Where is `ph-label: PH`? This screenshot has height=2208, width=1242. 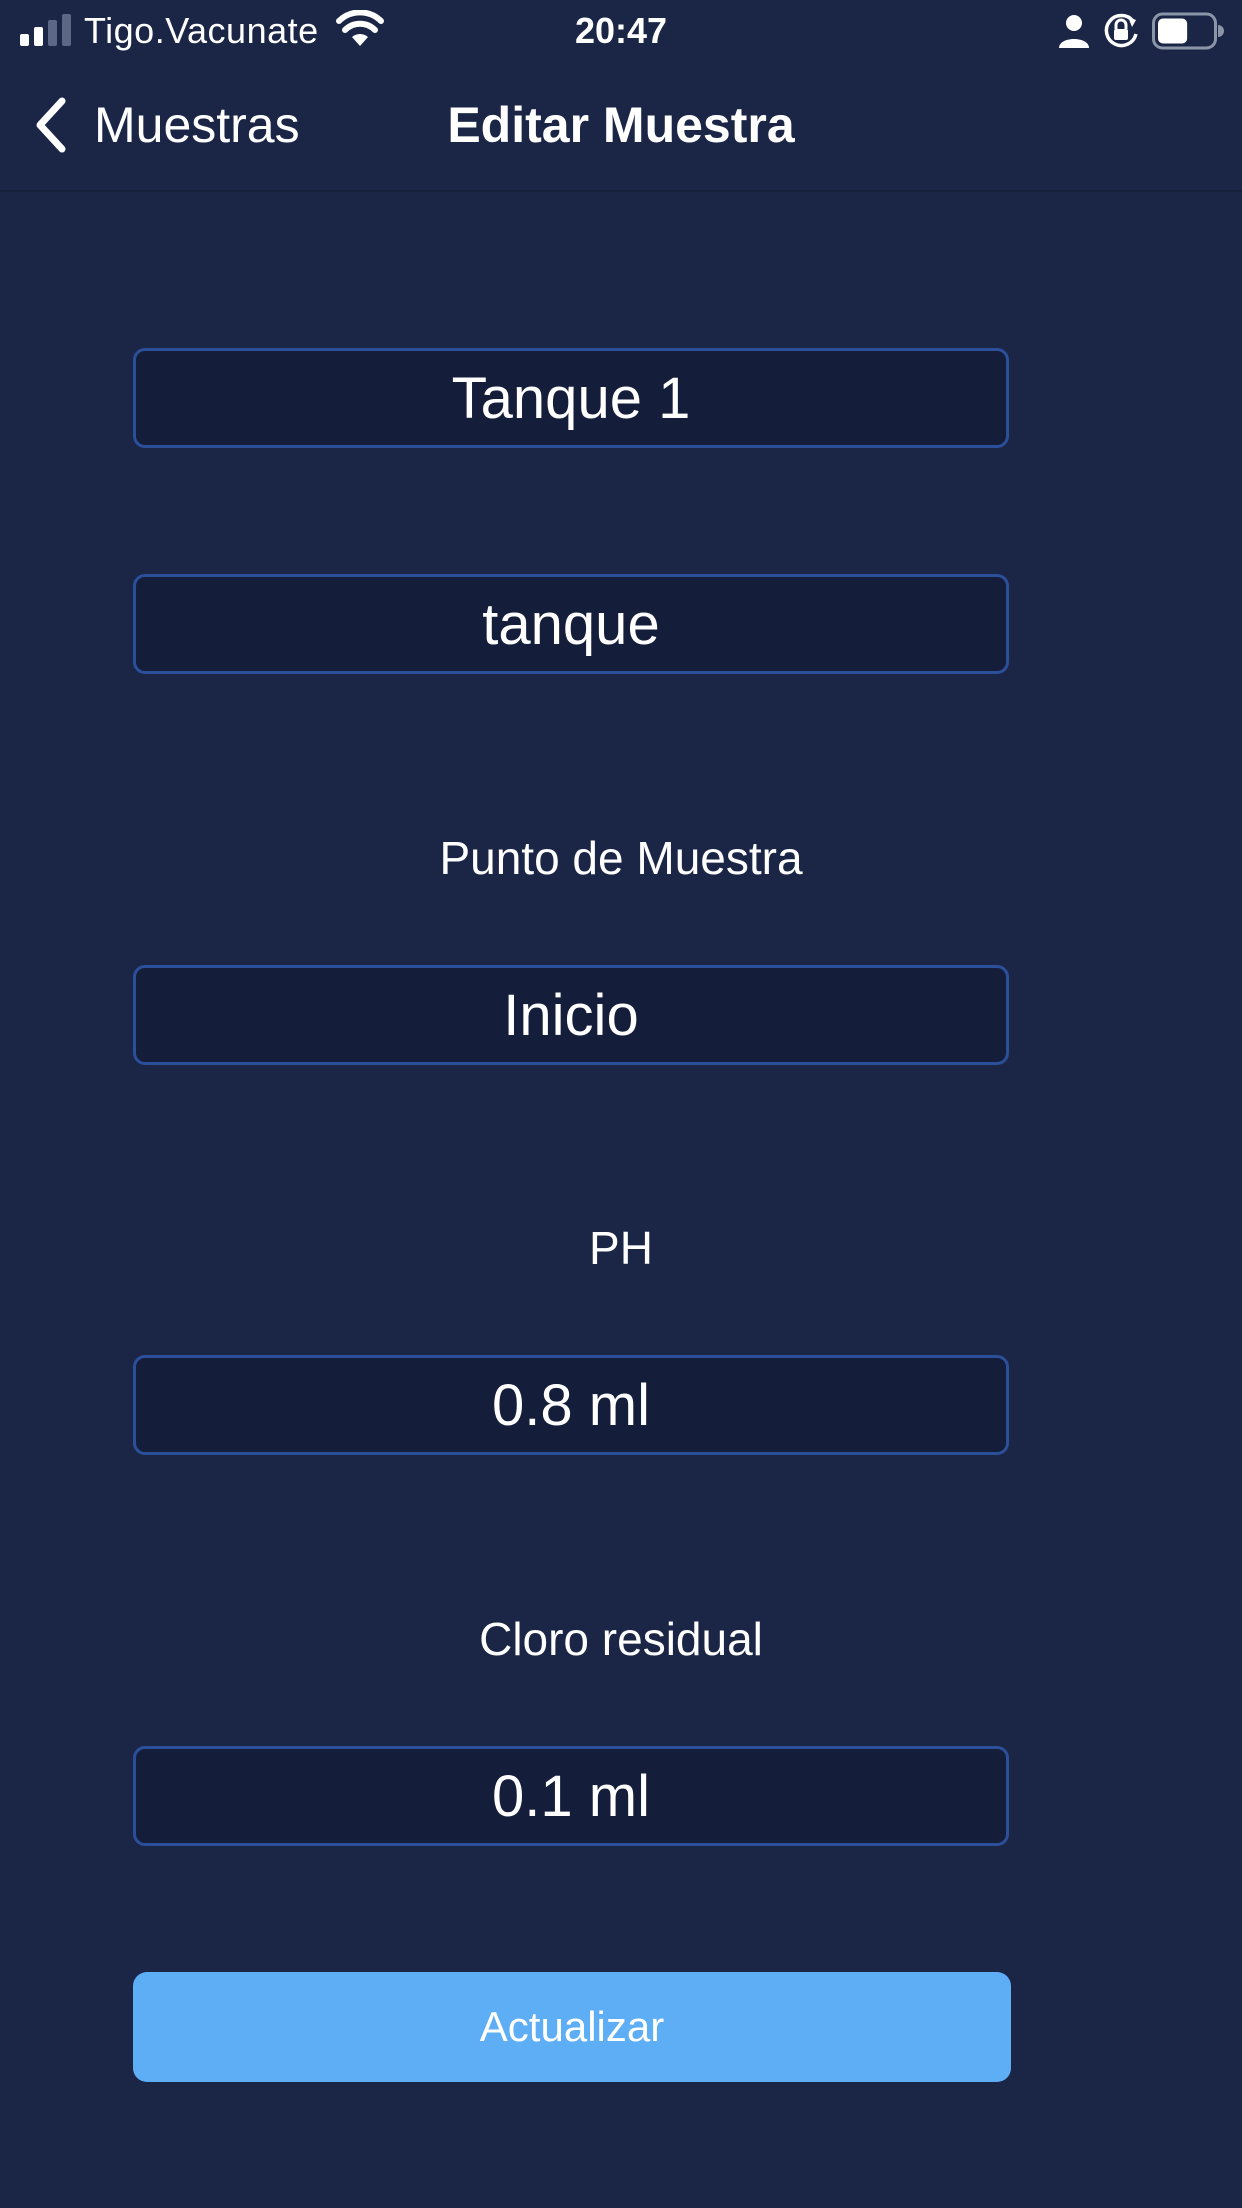
ph-label: PH is located at coordinates (621, 1248).